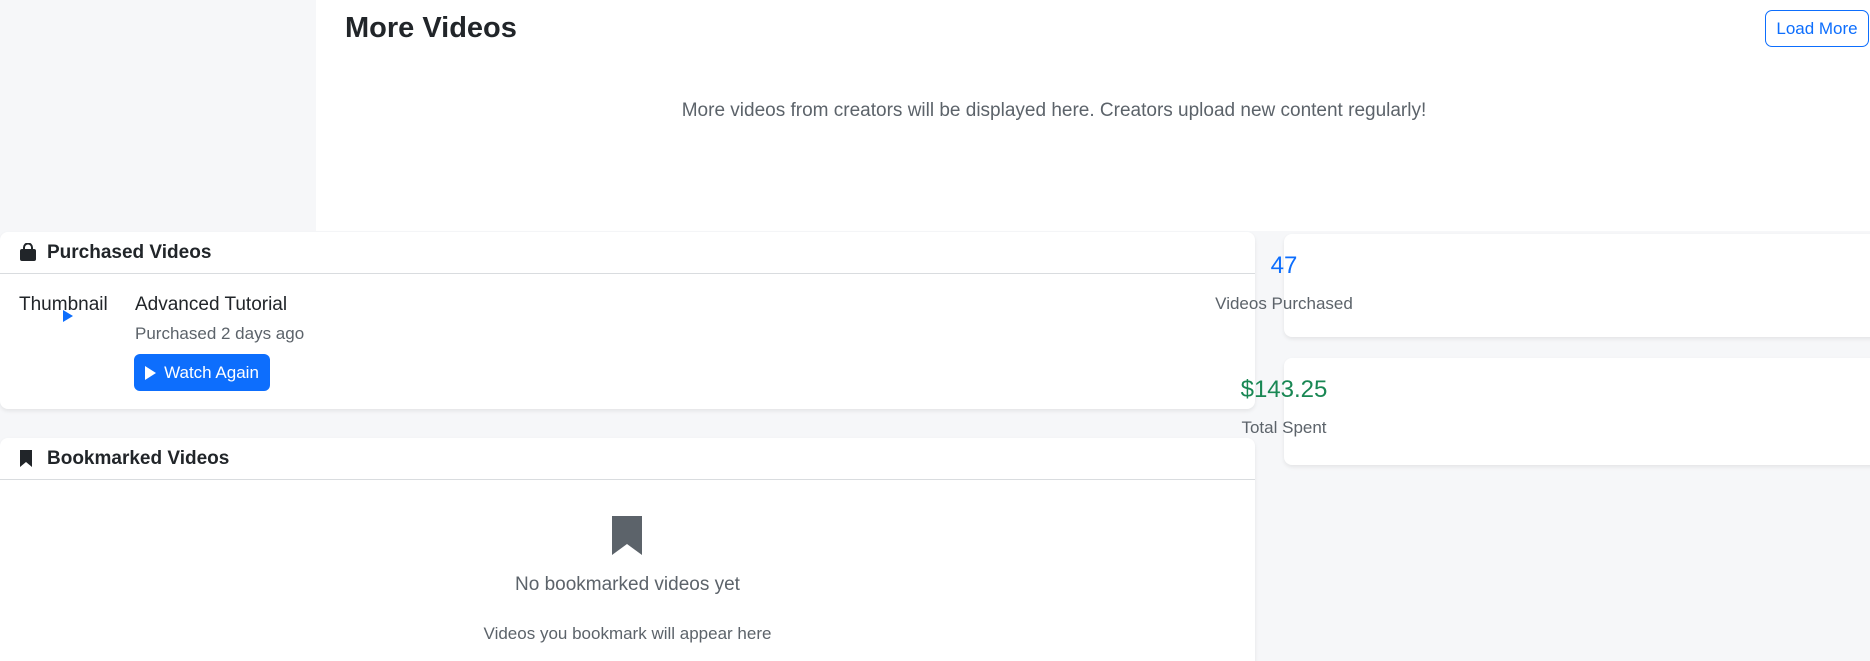 The width and height of the screenshot is (1870, 661). Describe the element at coordinates (211, 372) in the screenshot. I see `watch-again-label: Watch Again` at that location.